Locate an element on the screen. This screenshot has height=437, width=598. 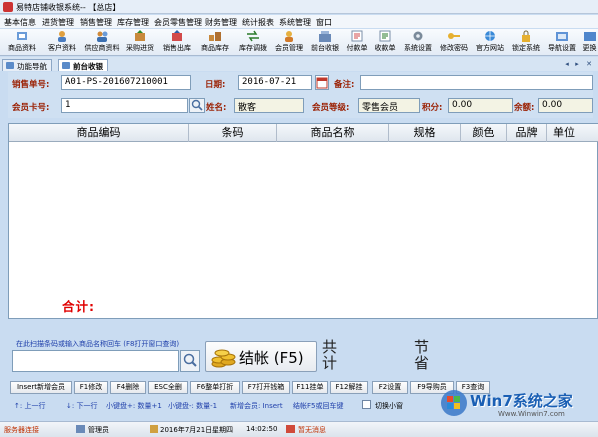
order-discount-button: F6整单打折 is located at coordinates (215, 387).